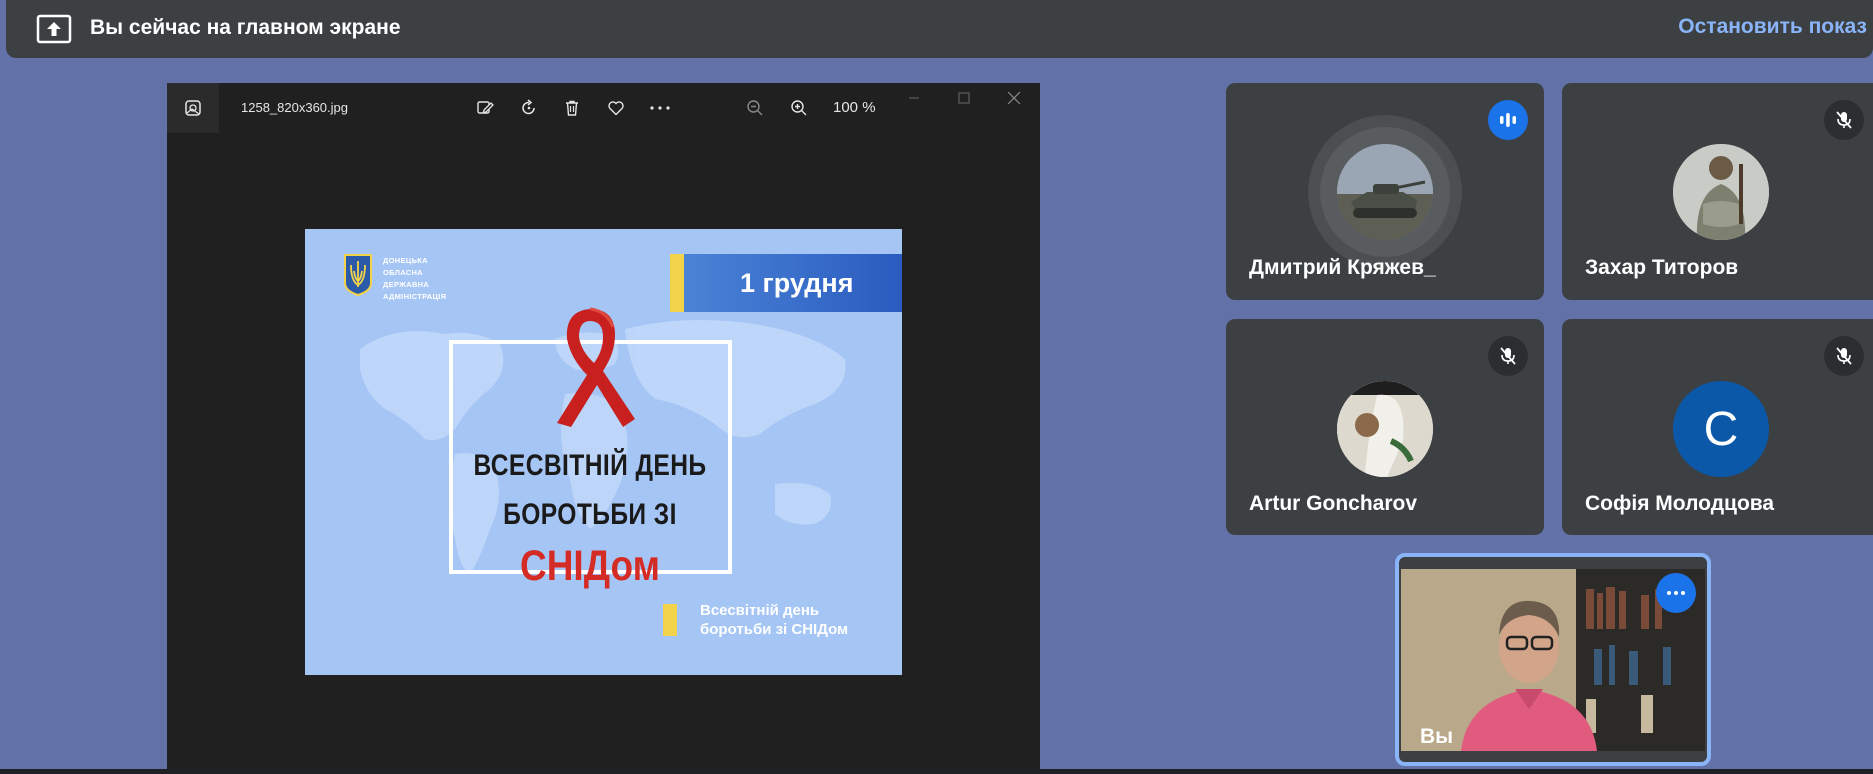 This screenshot has height=774, width=1873. What do you see at coordinates (529, 108) in the screenshot?
I see `rotate-icon` at bounding box center [529, 108].